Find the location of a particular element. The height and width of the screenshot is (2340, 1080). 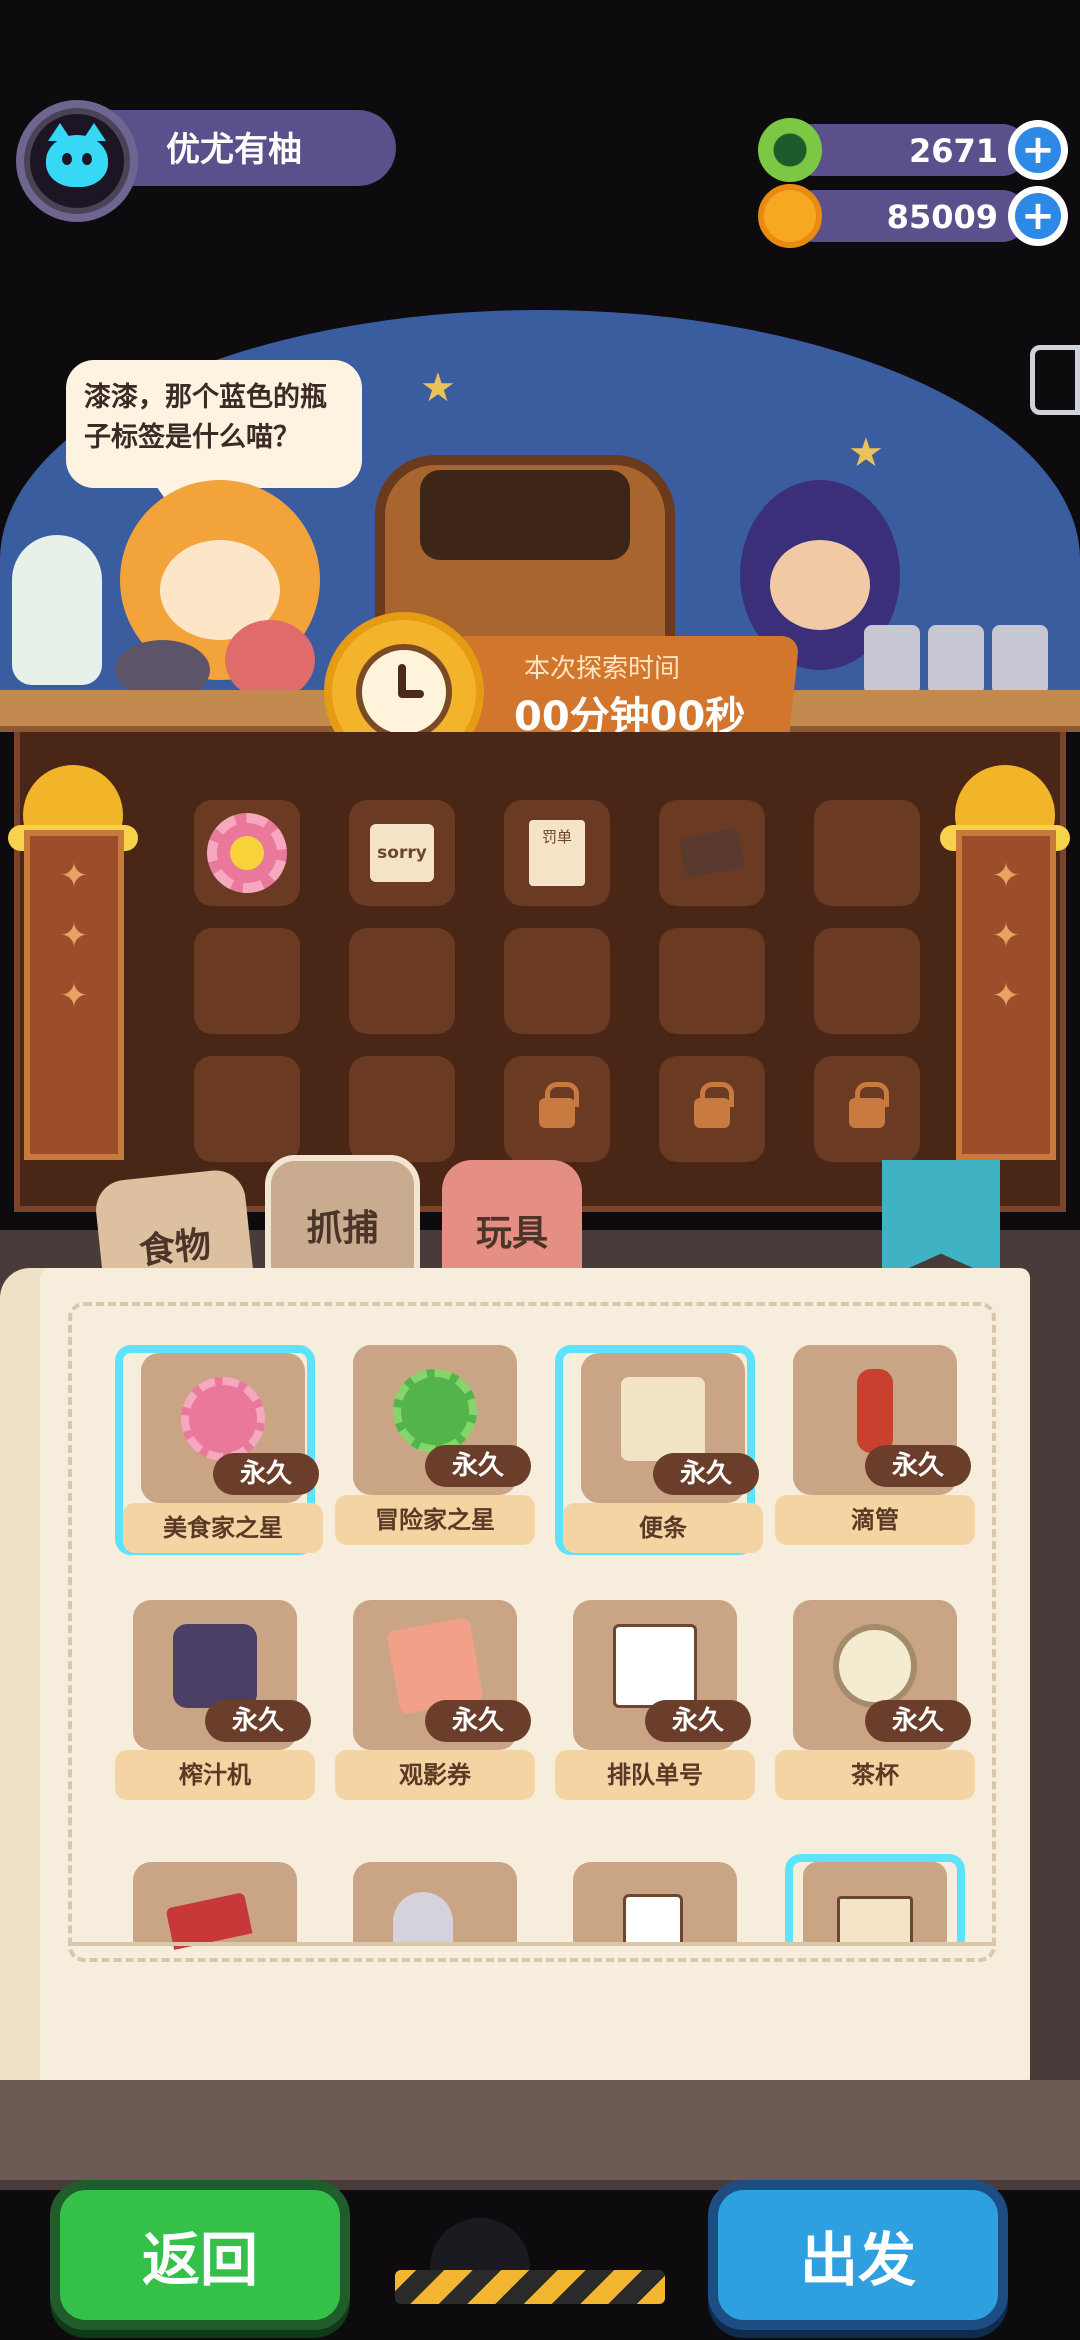

item-name: 茶杯 is located at coordinates (875, 1775).